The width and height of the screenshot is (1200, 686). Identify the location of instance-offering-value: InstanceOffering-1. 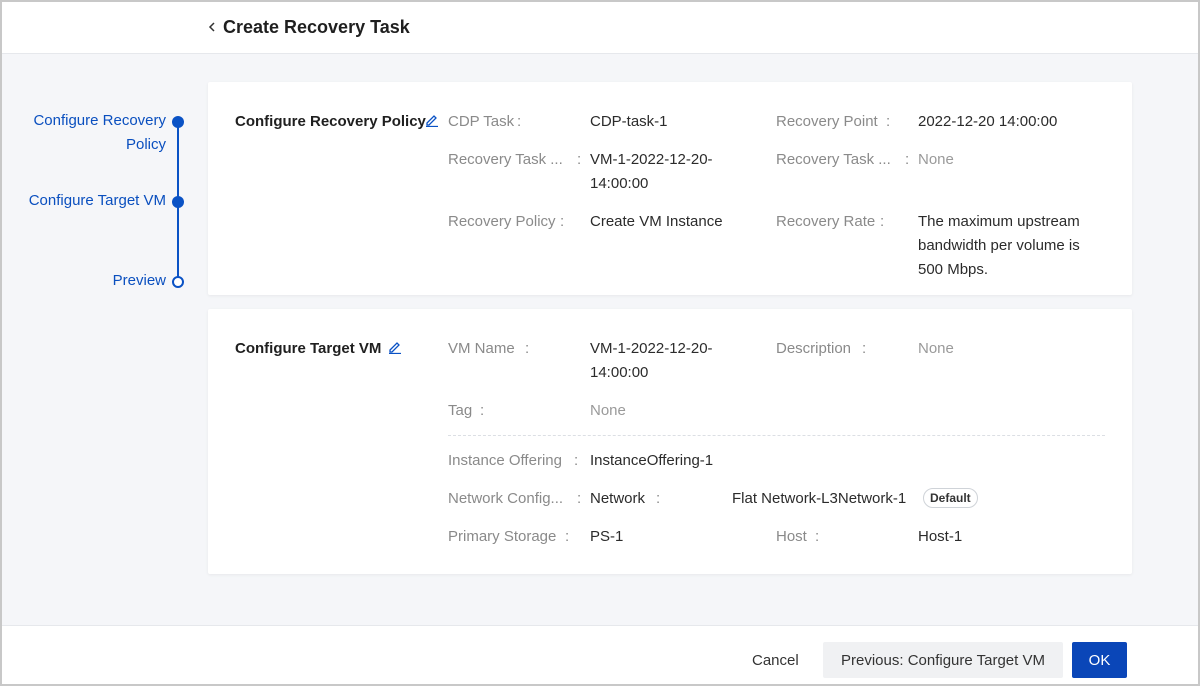
(652, 460).